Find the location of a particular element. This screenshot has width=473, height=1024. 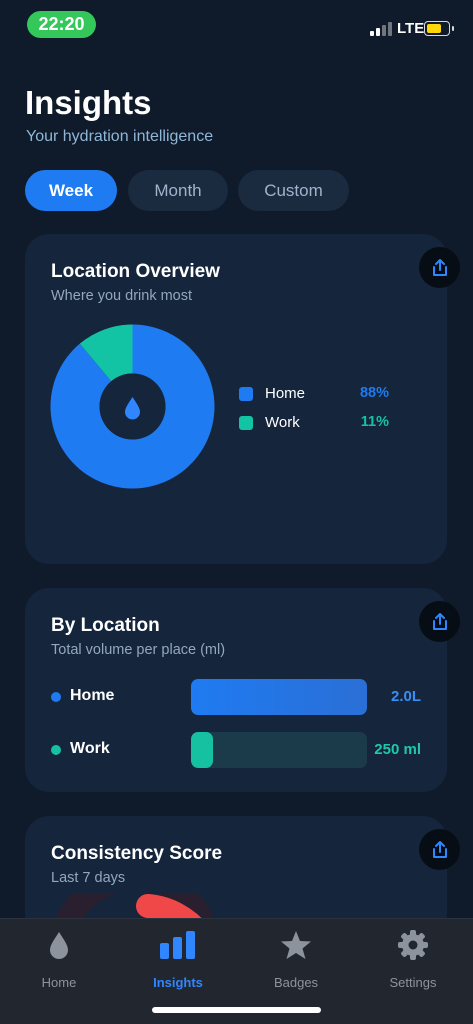

signal-icon is located at coordinates (381, 29).